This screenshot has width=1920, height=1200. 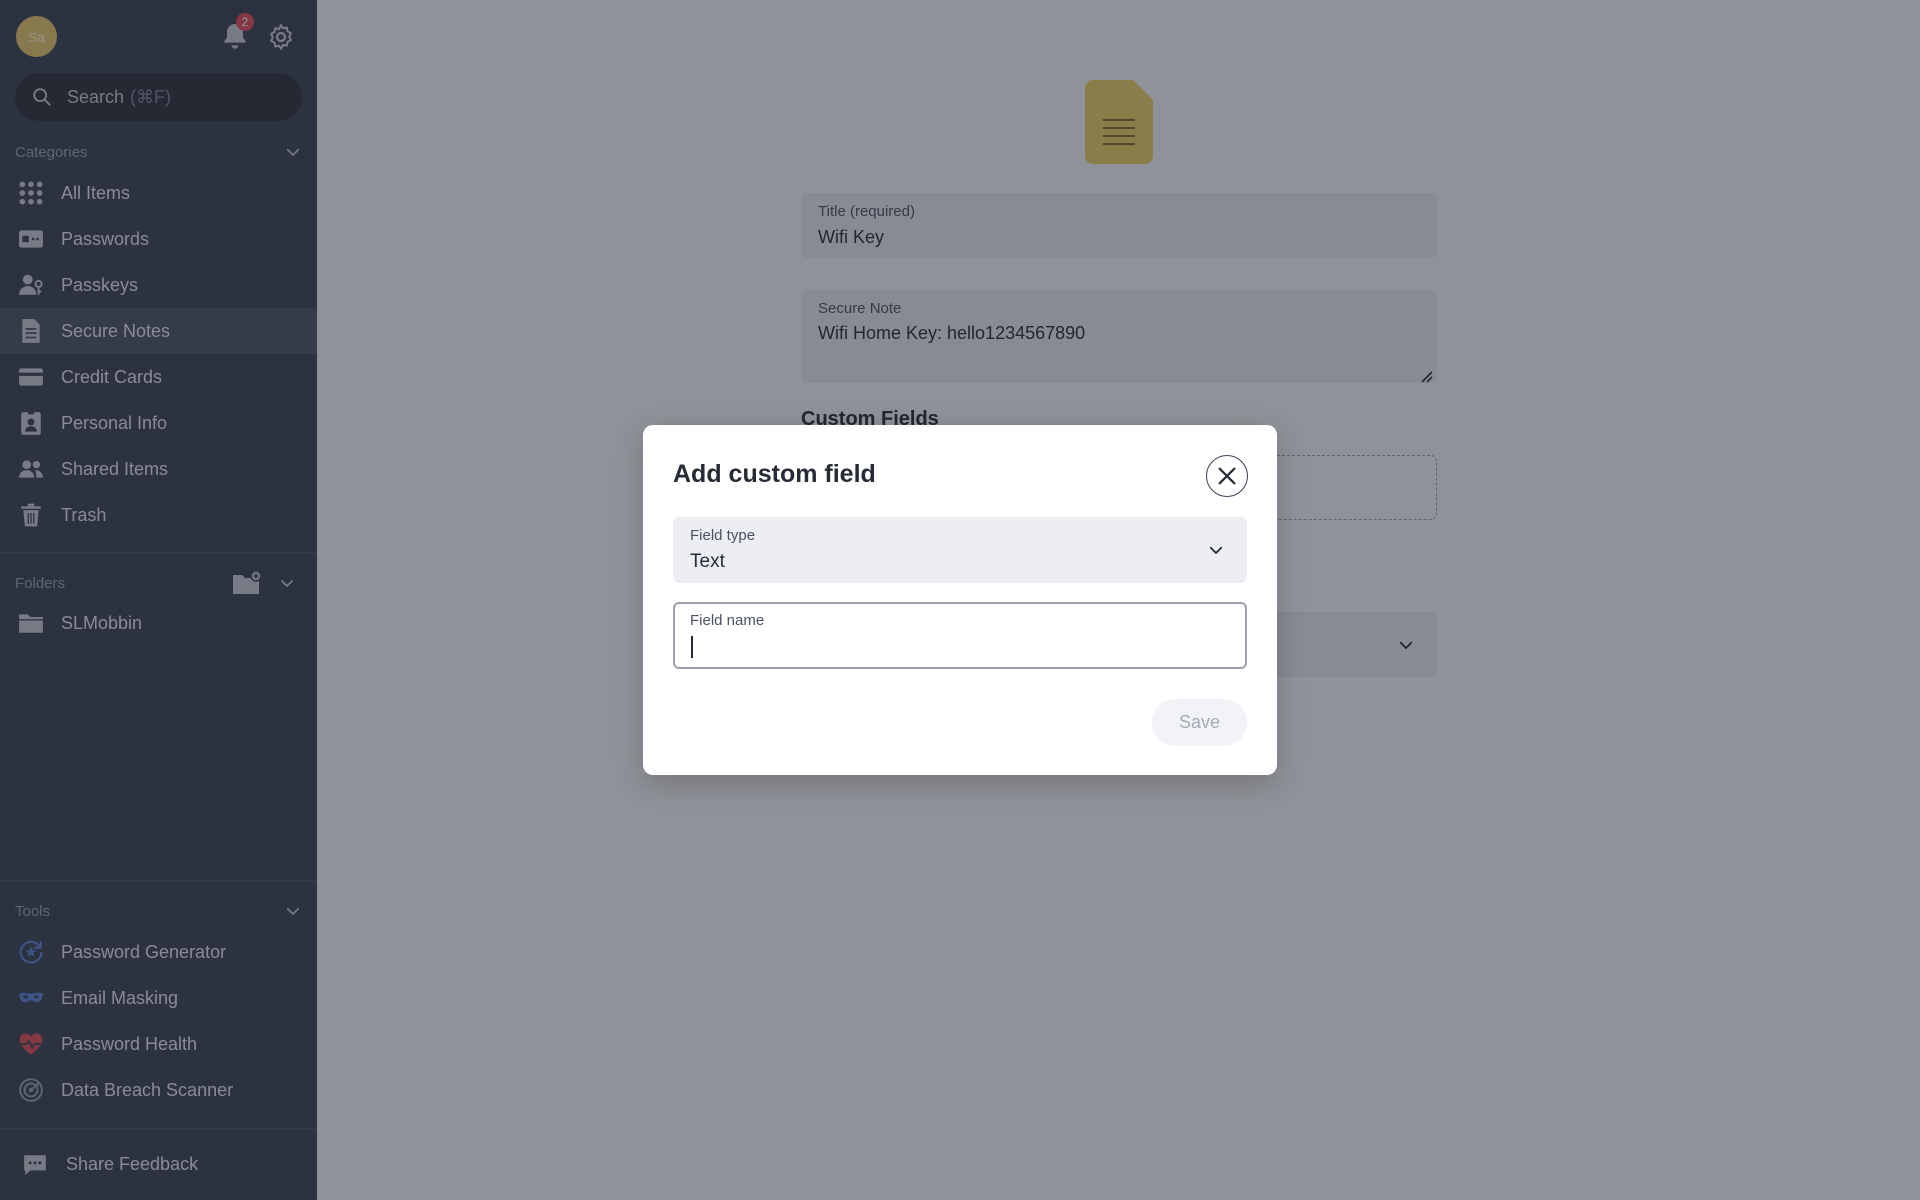 I want to click on field-type-select: Field type Text, so click(x=960, y=550).